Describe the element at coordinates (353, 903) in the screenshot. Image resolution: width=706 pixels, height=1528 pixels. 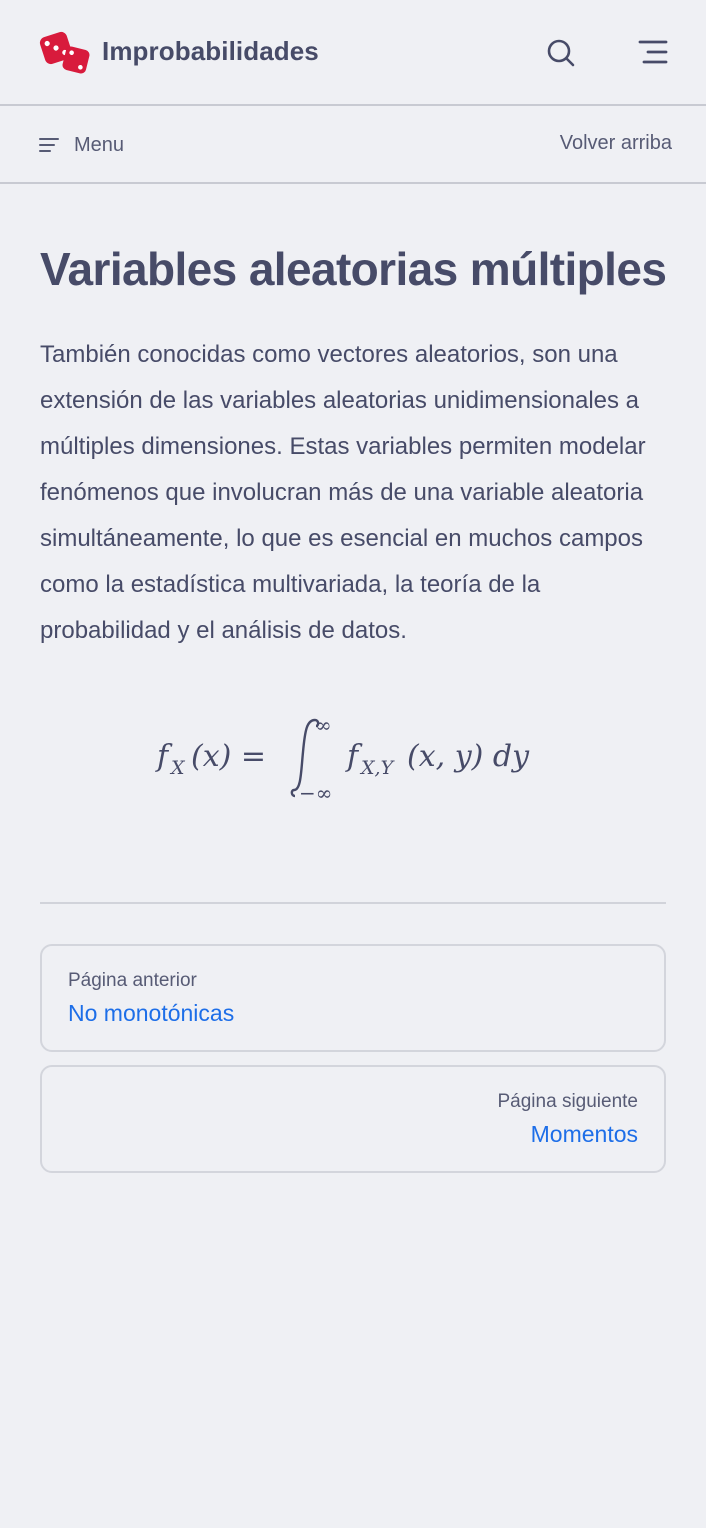
I see `content-divider` at that location.